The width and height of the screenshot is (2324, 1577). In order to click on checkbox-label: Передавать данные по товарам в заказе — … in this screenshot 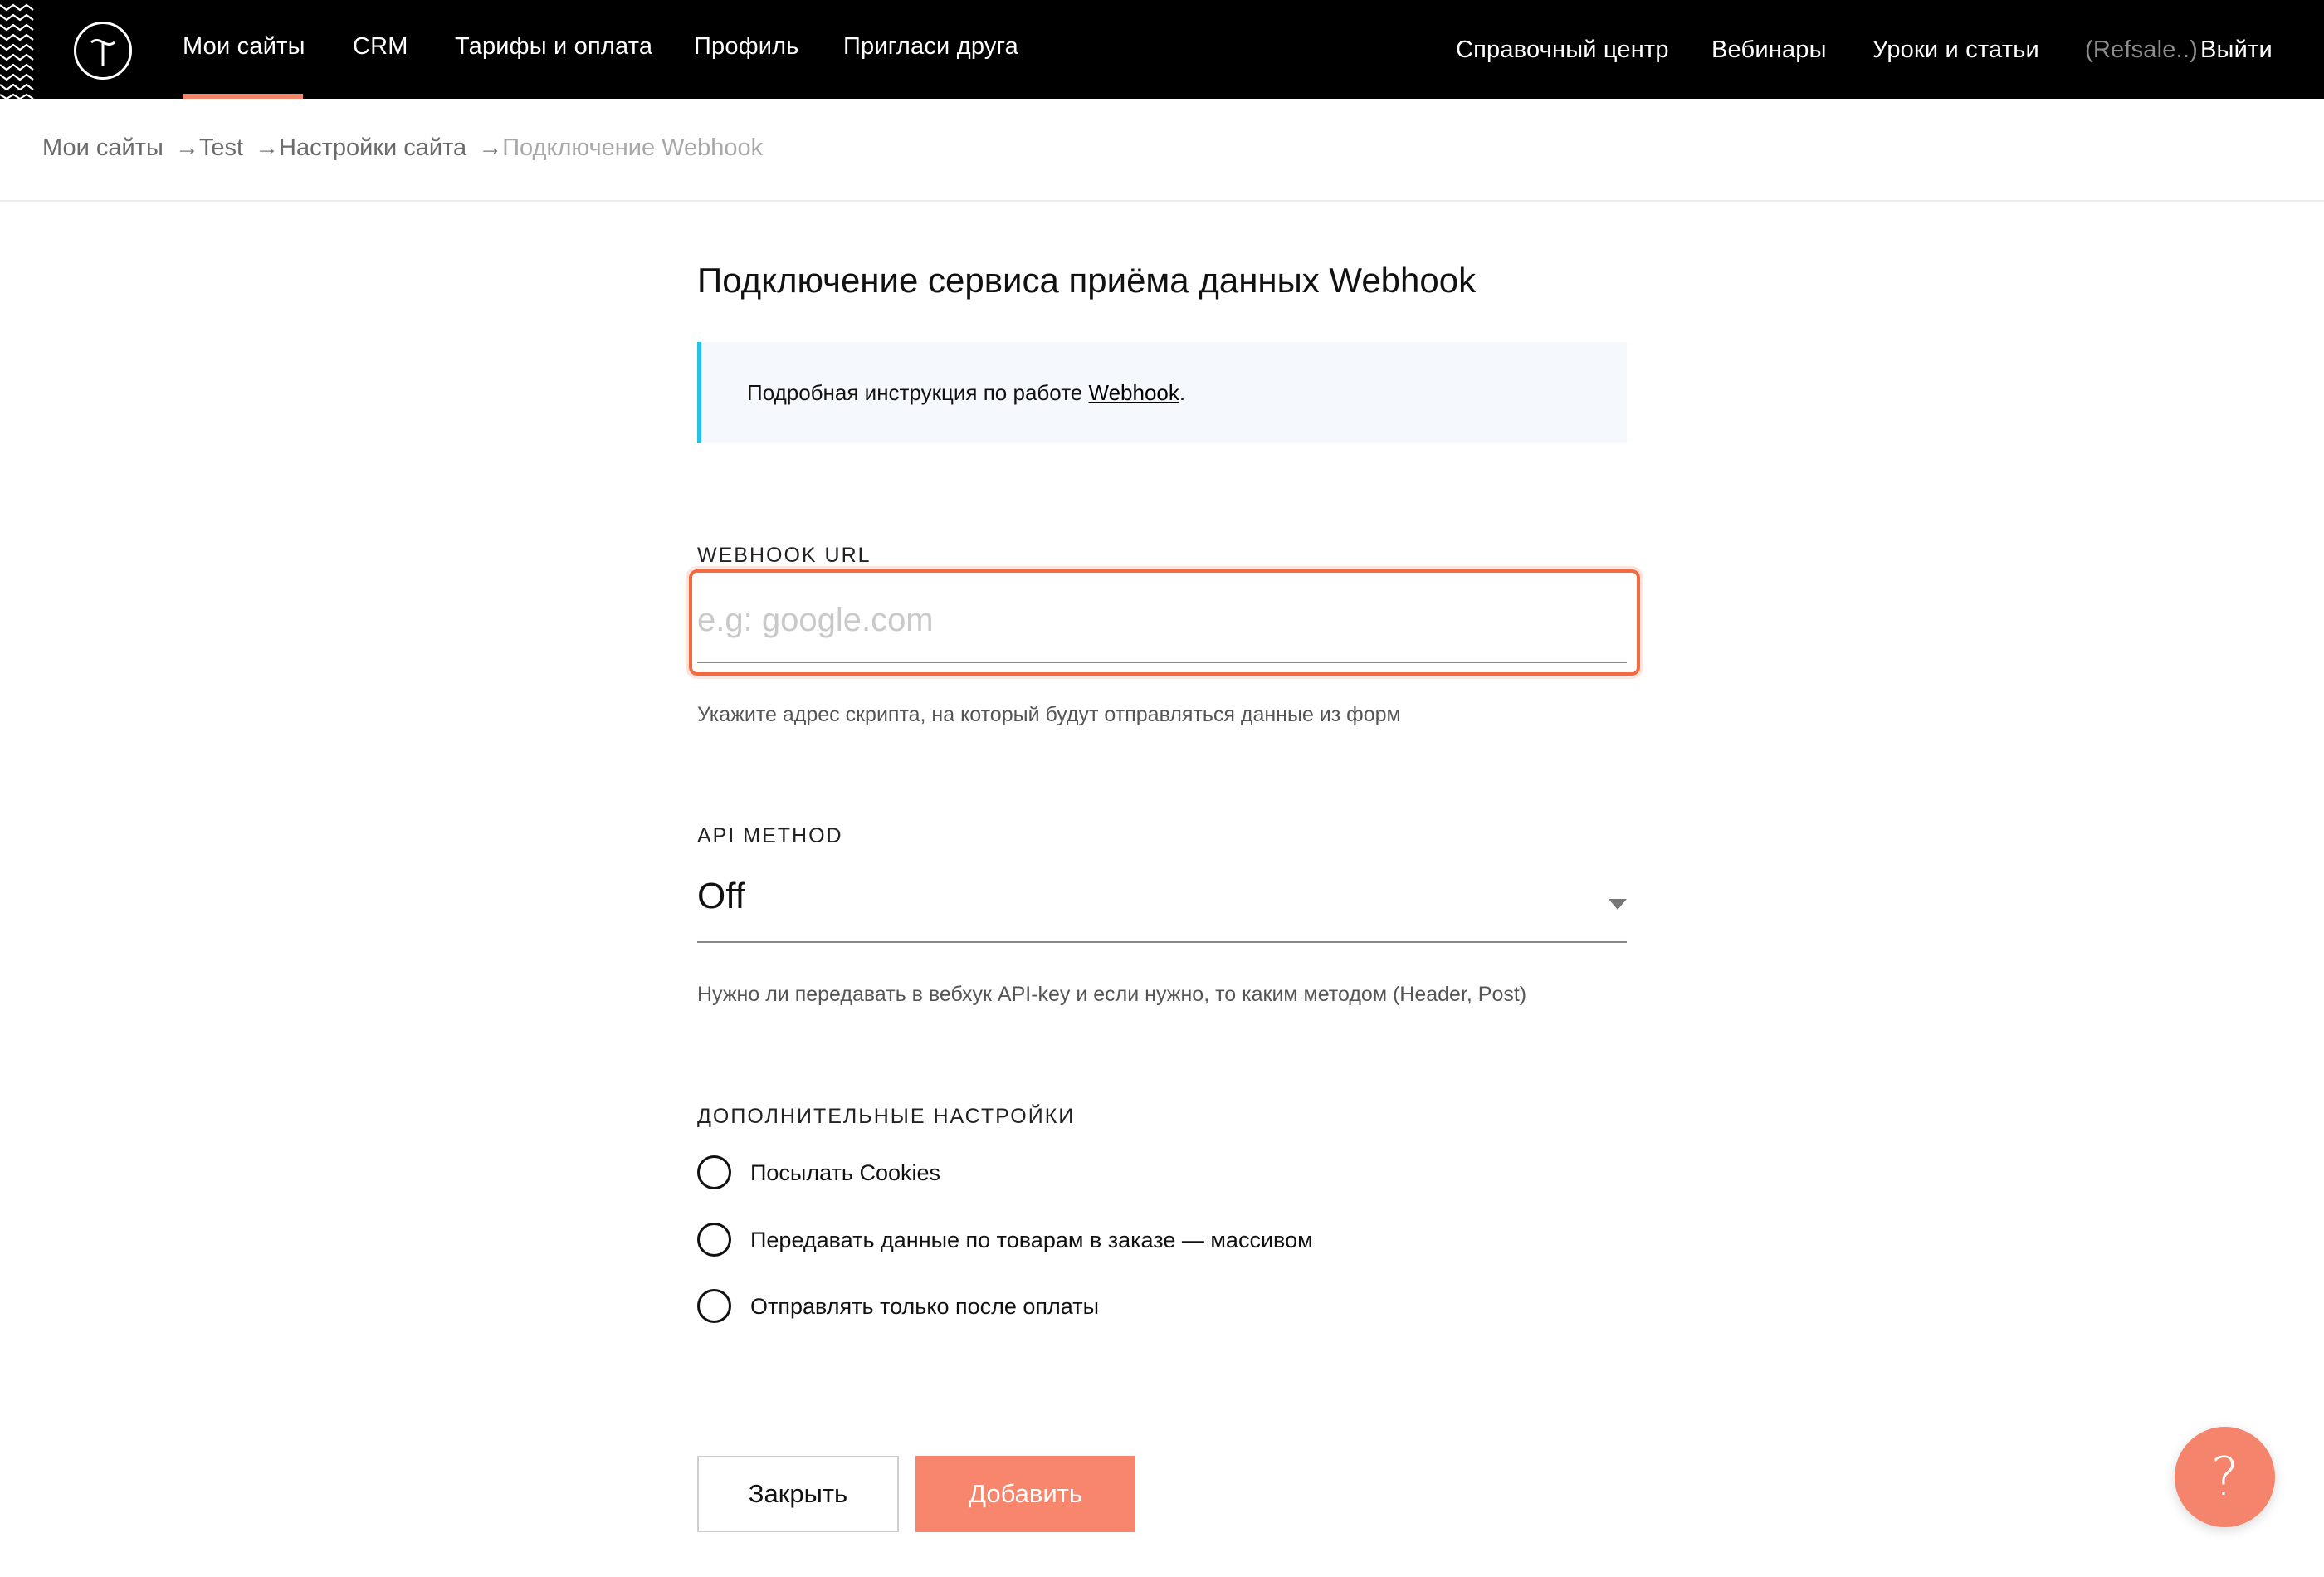, I will do `click(1031, 1240)`.